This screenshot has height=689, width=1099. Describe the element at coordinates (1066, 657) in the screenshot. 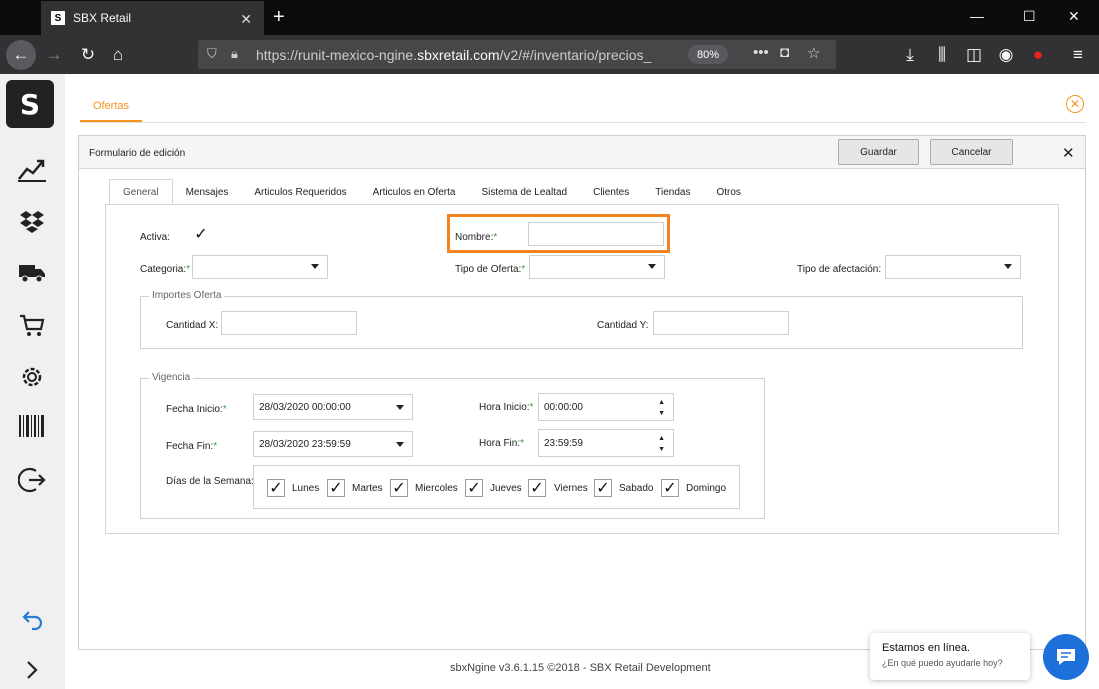

I see `chat-bubble-icon` at that location.